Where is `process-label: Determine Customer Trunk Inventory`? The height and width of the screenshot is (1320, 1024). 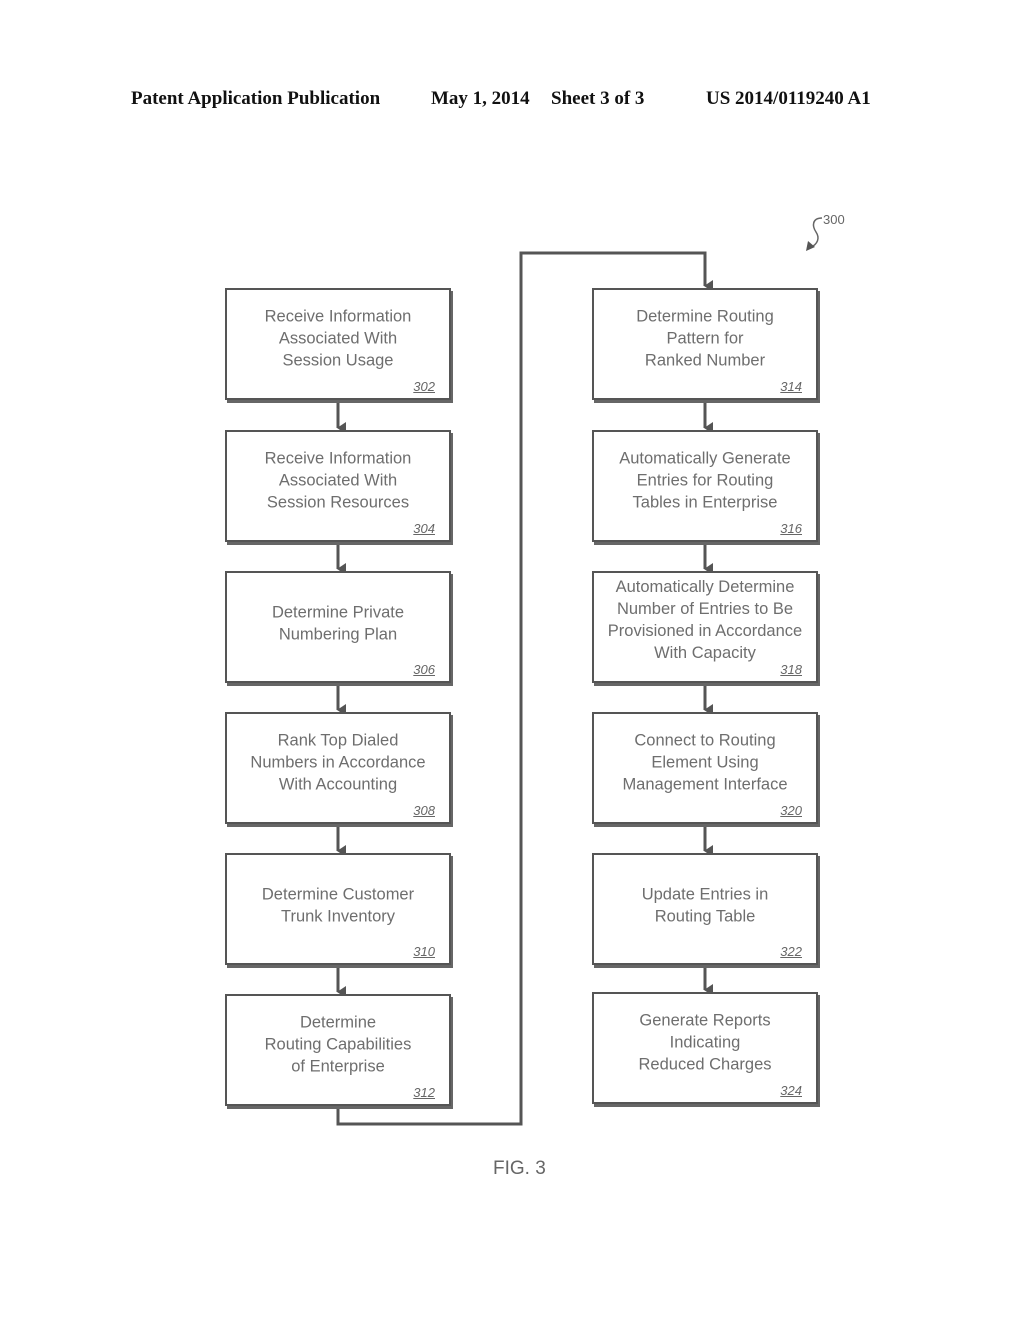 process-label: Determine Customer Trunk Inventory is located at coordinates (338, 905).